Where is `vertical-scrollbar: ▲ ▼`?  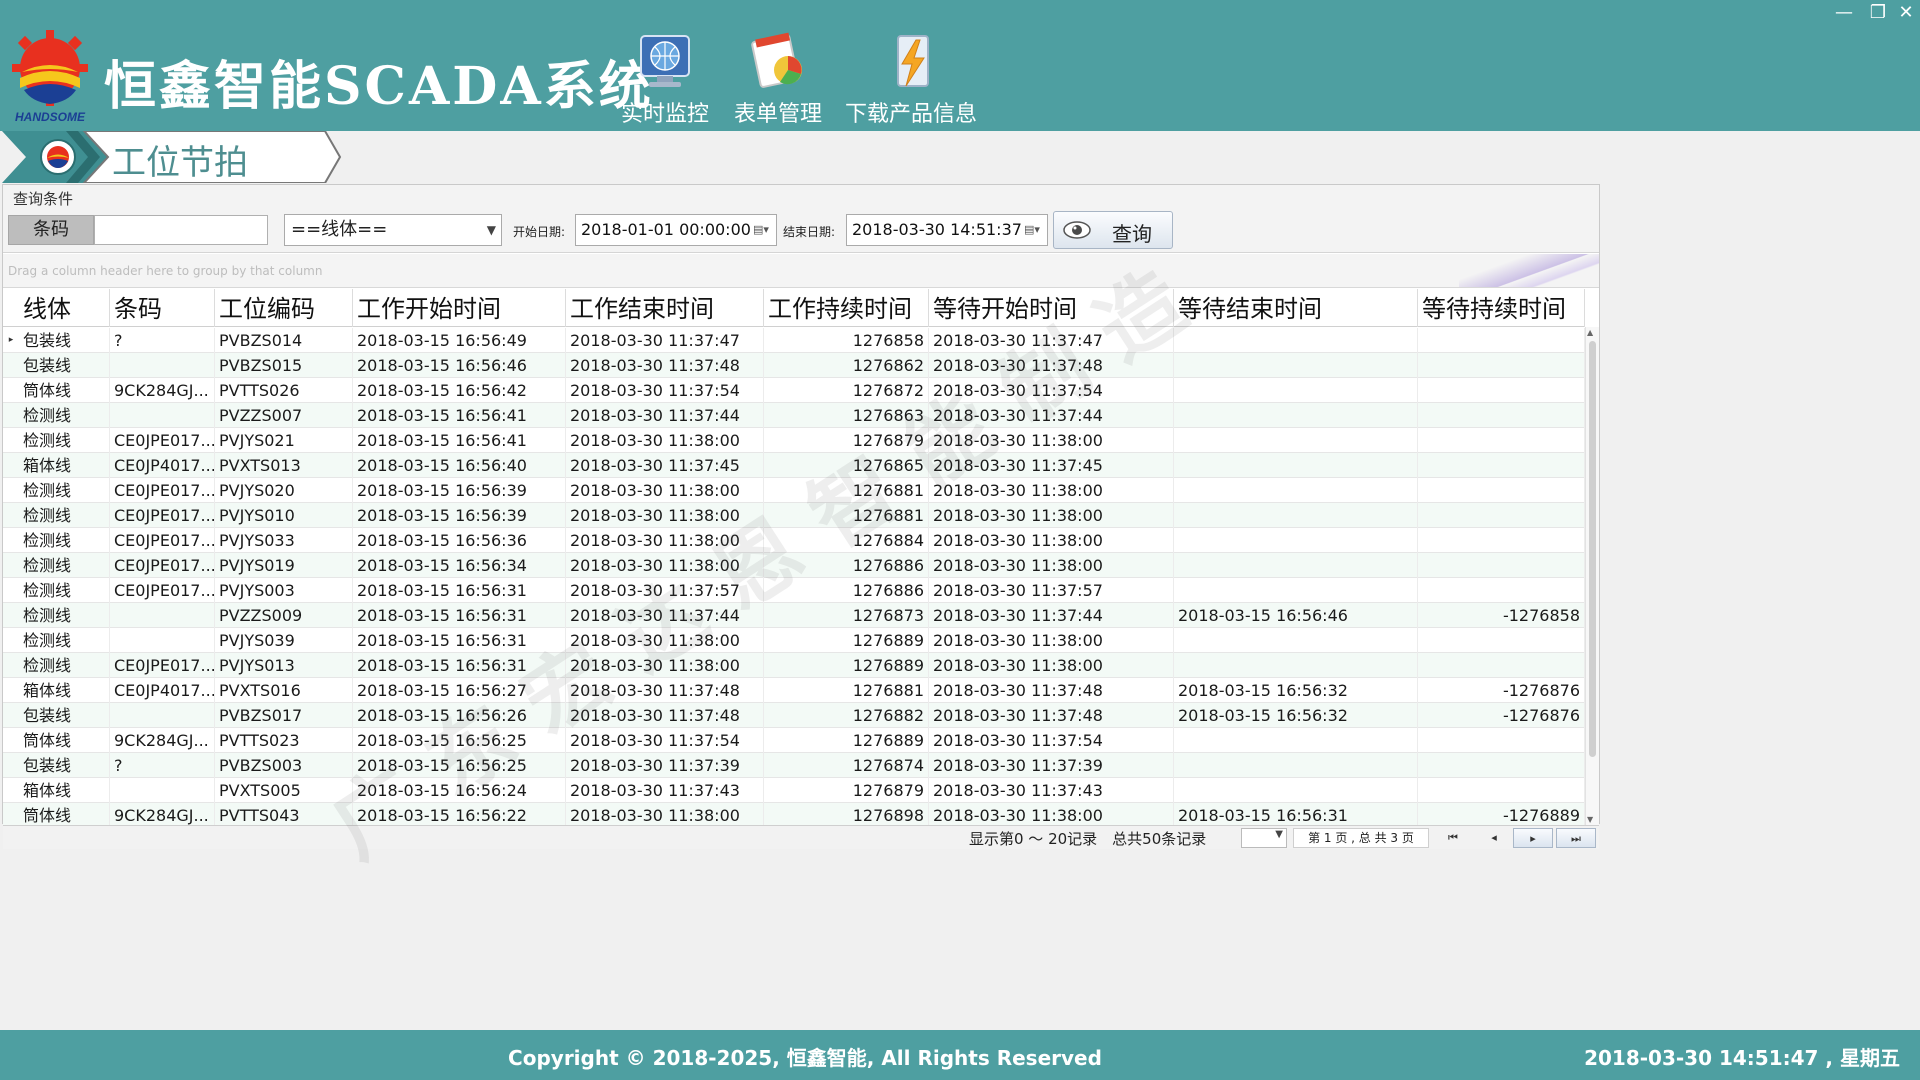 vertical-scrollbar: ▲ ▼ is located at coordinates (1592, 576).